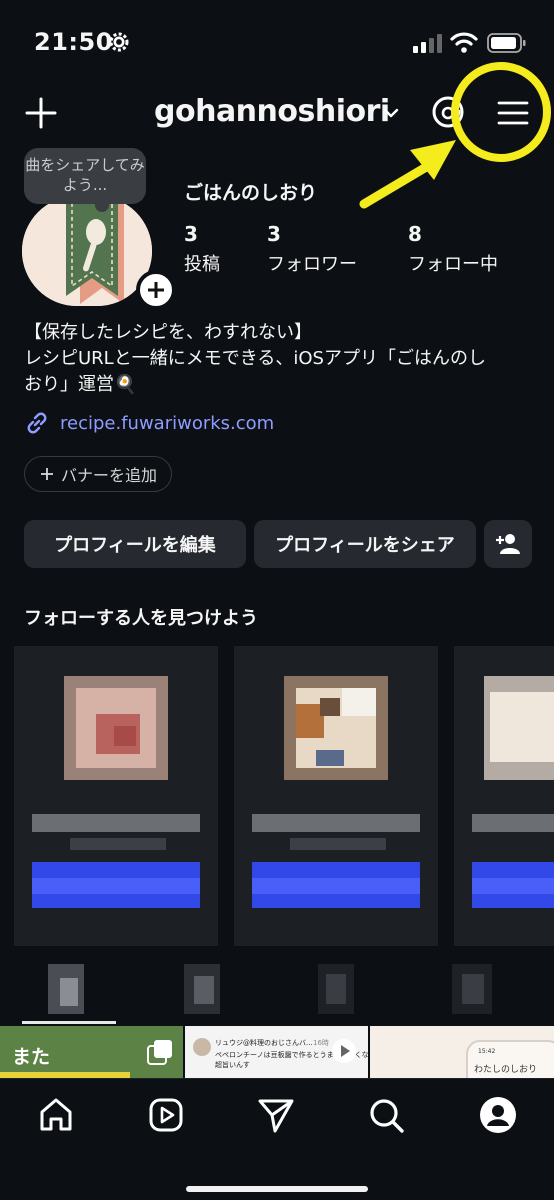 The image size is (554, 1200). What do you see at coordinates (56, 1115) in the screenshot?
I see `home-icon` at bounding box center [56, 1115].